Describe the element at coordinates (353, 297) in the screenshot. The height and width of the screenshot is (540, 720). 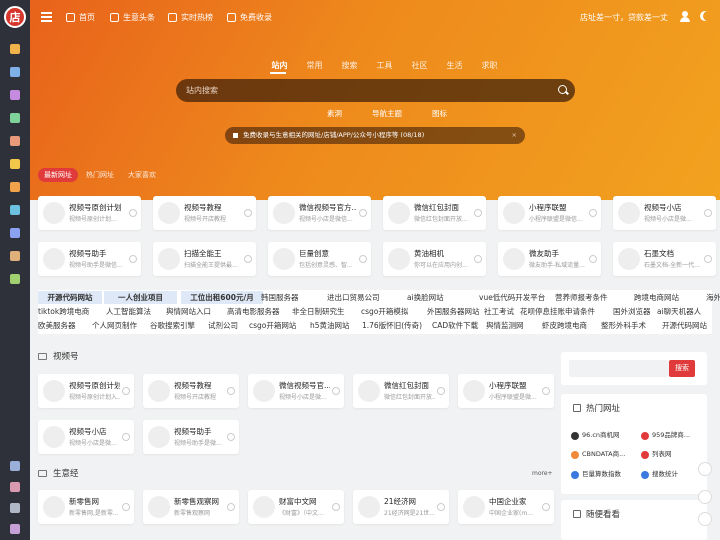
I see `hot-link: 进出口贸易公司` at that location.